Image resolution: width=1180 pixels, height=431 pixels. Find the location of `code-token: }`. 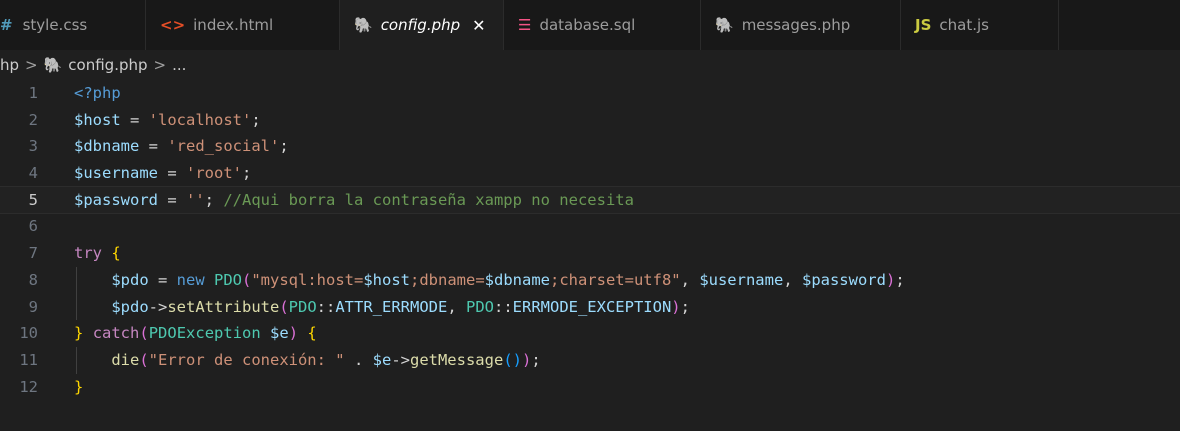

code-token: } is located at coordinates (79, 386).